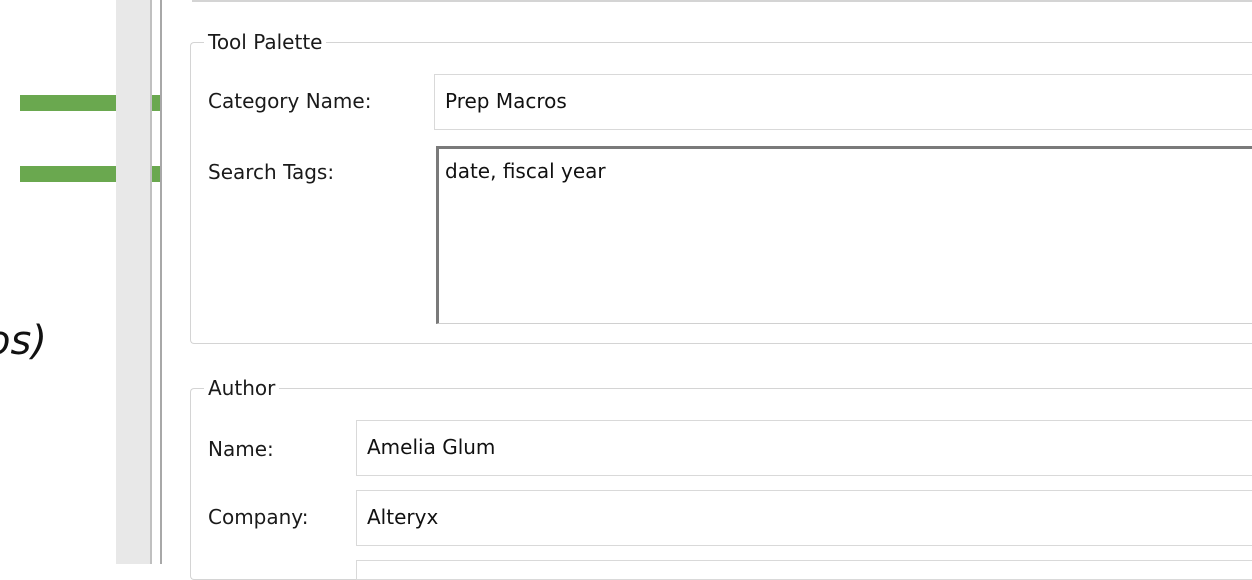 The height and width of the screenshot is (580, 1252). What do you see at coordinates (241, 449) in the screenshot?
I see `author-name-label: Name:` at bounding box center [241, 449].